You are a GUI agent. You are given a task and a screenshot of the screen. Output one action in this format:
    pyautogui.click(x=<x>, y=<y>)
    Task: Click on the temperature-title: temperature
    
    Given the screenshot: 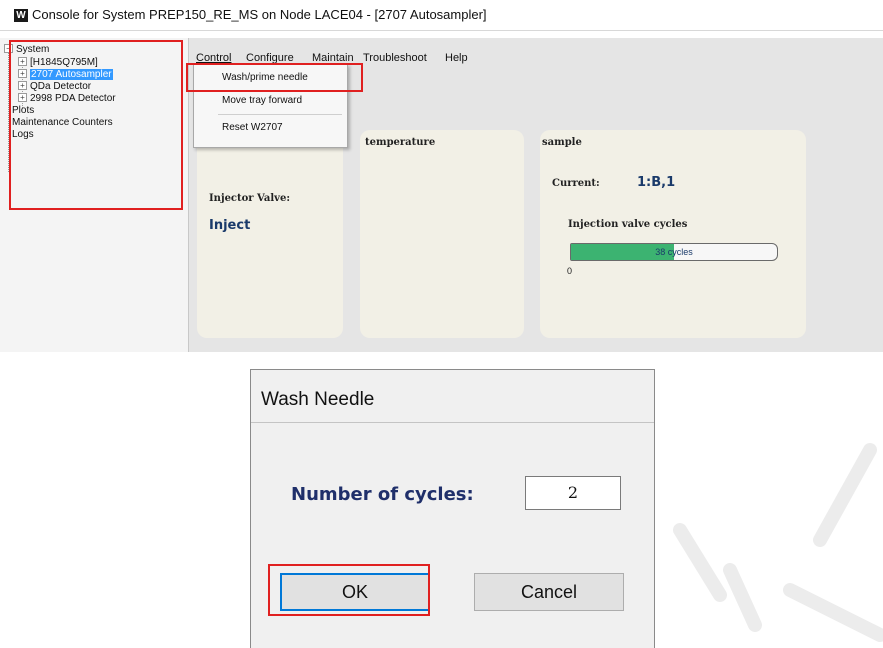 What is the action you would take?
    pyautogui.click(x=400, y=142)
    